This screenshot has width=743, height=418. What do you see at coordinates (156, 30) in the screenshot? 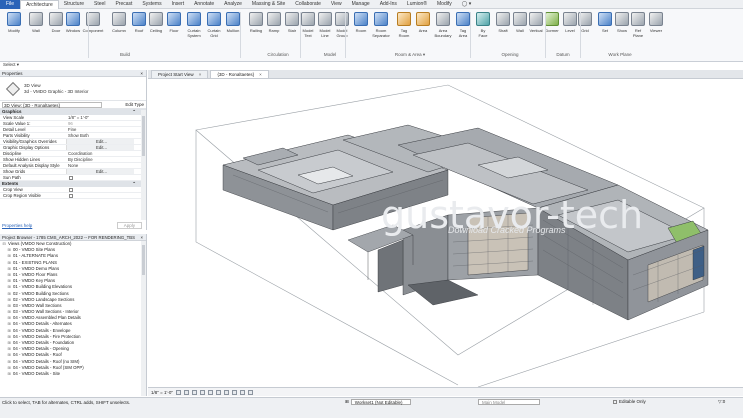
I see `tool-label: Ceiling` at bounding box center [156, 30].